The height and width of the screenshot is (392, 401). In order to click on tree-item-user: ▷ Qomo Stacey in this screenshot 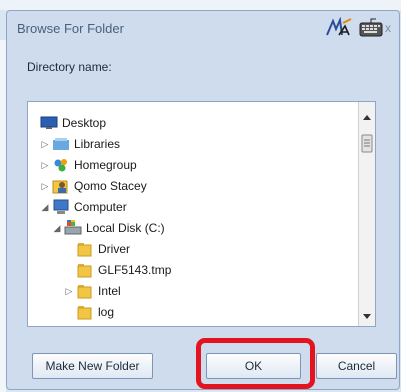, I will do `click(93, 186)`.